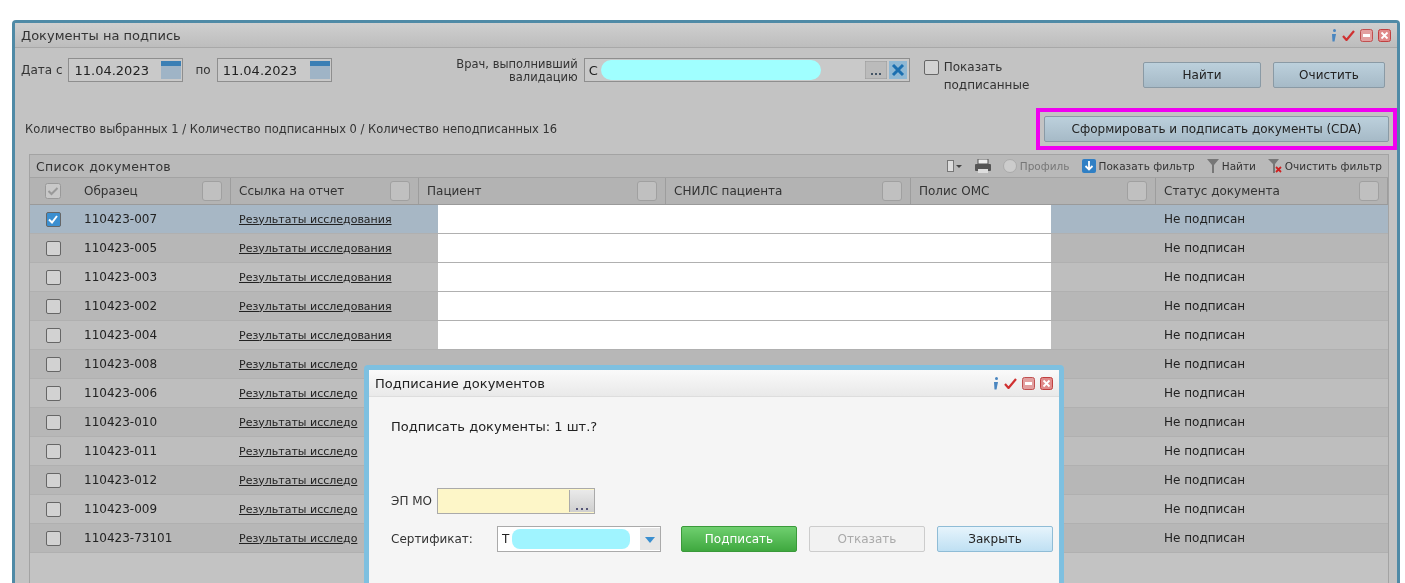 The image size is (1405, 583). What do you see at coordinates (42, 70) in the screenshot?
I see `date-from-label: Дата с` at bounding box center [42, 70].